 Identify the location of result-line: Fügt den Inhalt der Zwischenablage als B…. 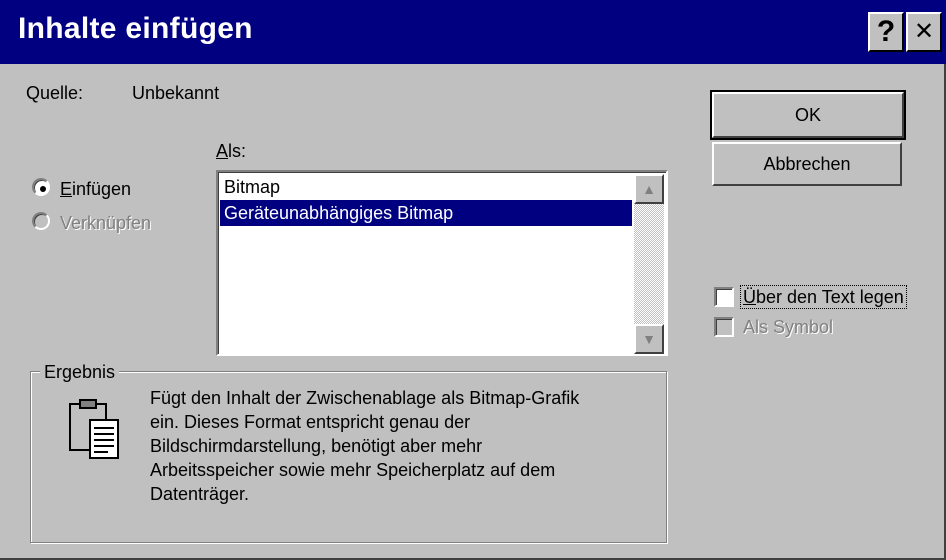
(365, 398).